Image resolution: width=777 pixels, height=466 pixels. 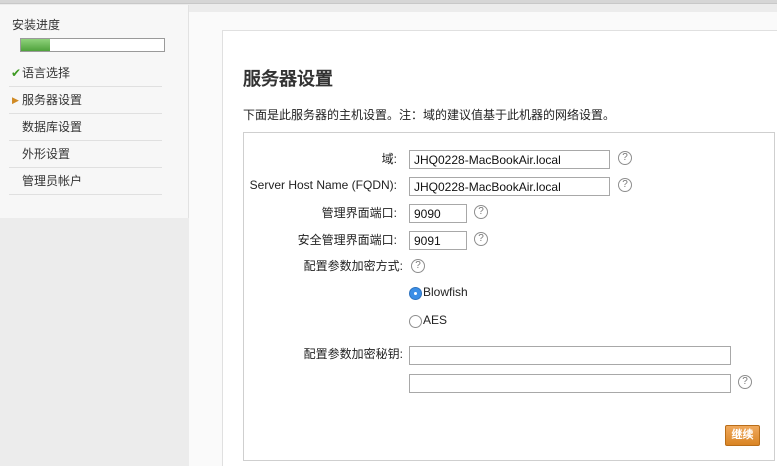 What do you see at coordinates (445, 292) in the screenshot?
I see `blowfish-label: Blowfish` at bounding box center [445, 292].